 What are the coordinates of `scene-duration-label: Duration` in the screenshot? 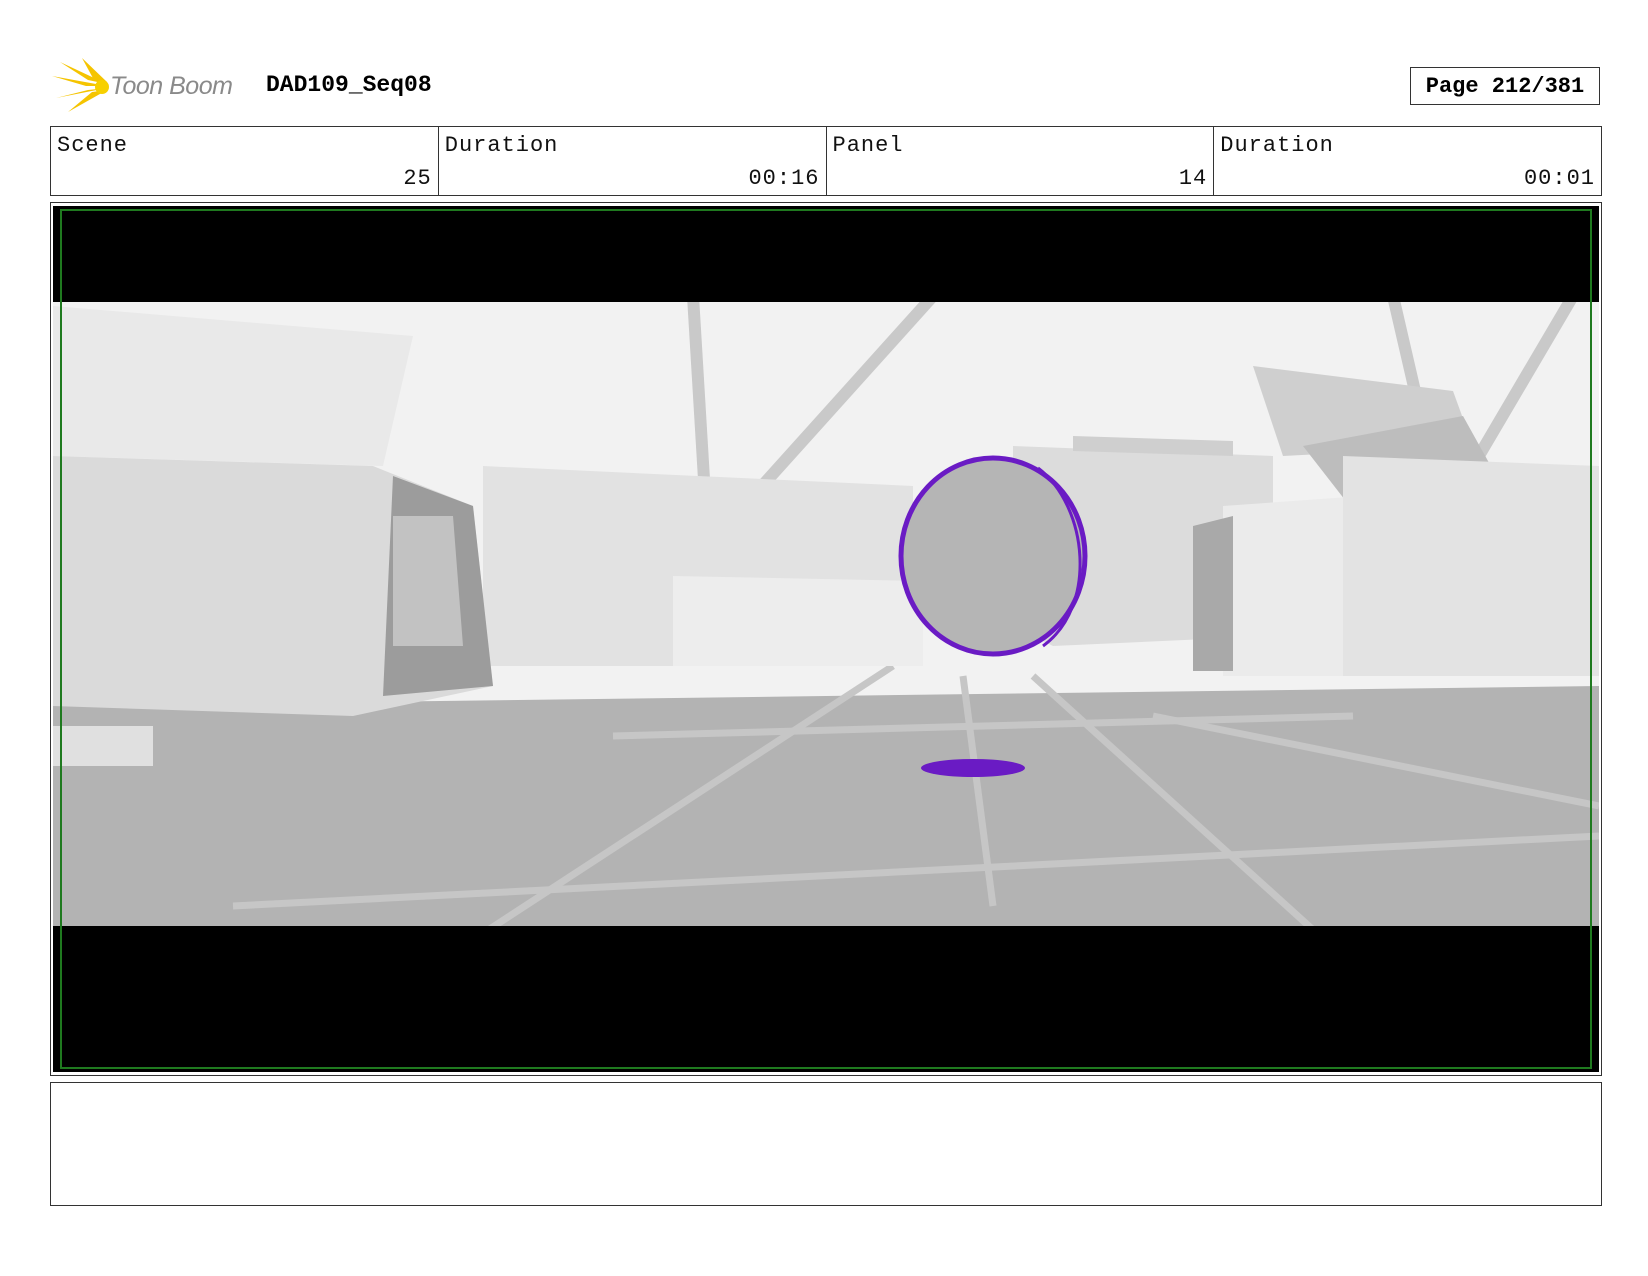 It's located at (501, 145).